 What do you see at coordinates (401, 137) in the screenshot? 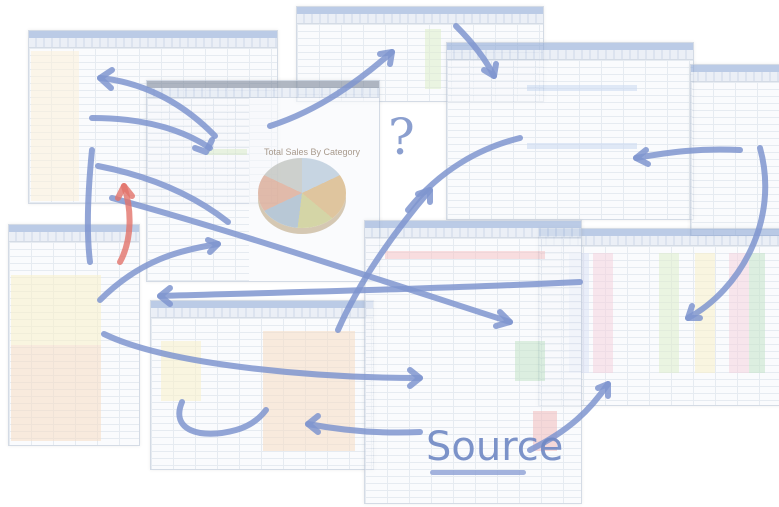
I see `question-icon: ?` at bounding box center [401, 137].